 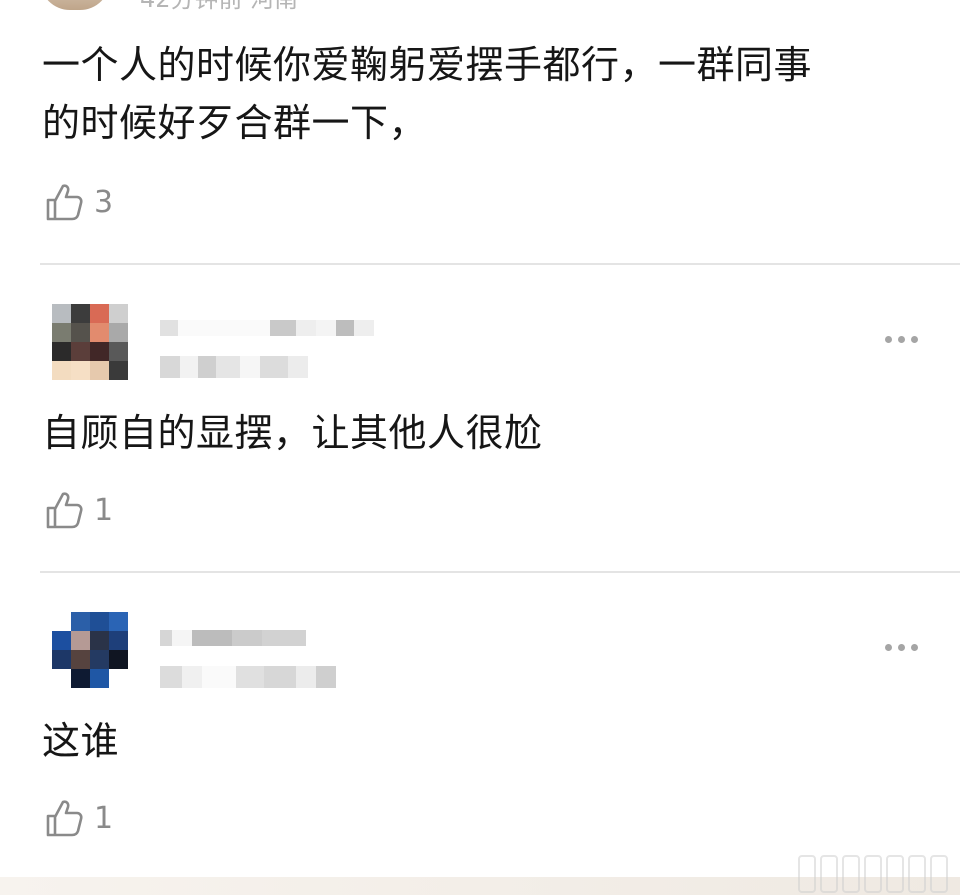 I want to click on like-count: 3, so click(x=104, y=202).